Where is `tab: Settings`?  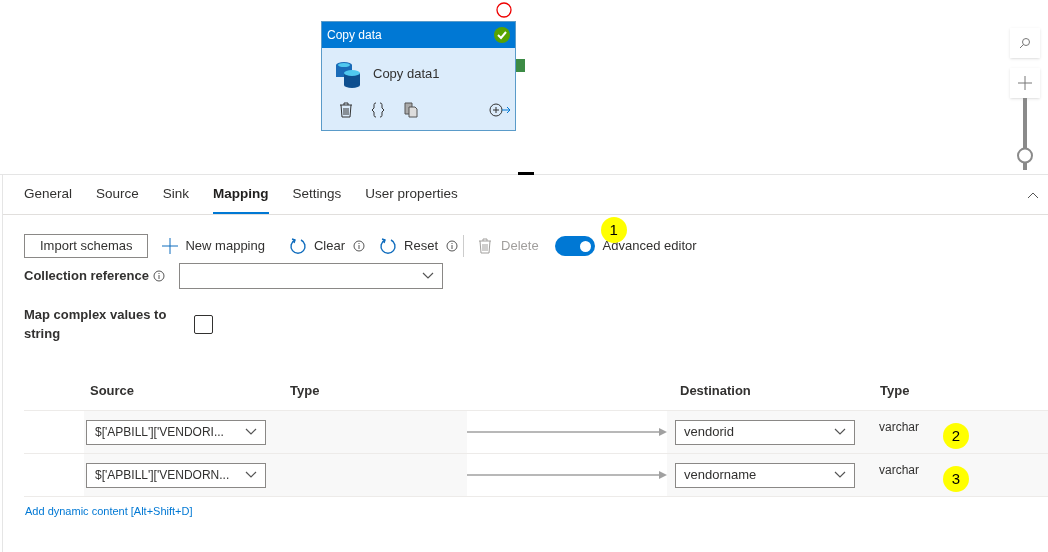 tab: Settings is located at coordinates (317, 198).